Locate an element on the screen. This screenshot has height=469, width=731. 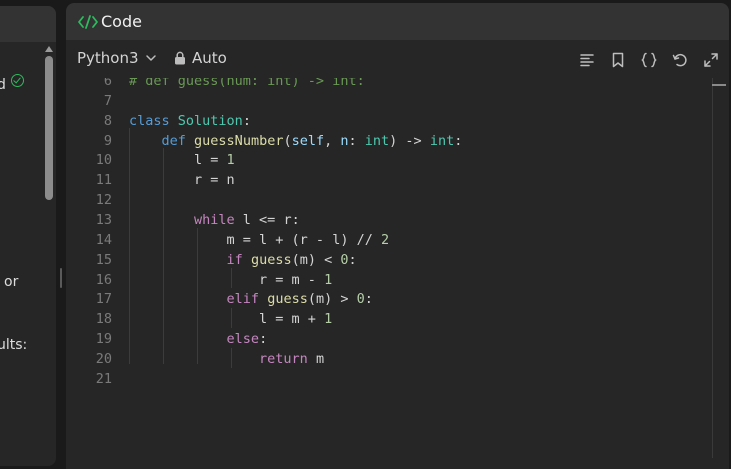
bookmark-icon is located at coordinates (618, 60).